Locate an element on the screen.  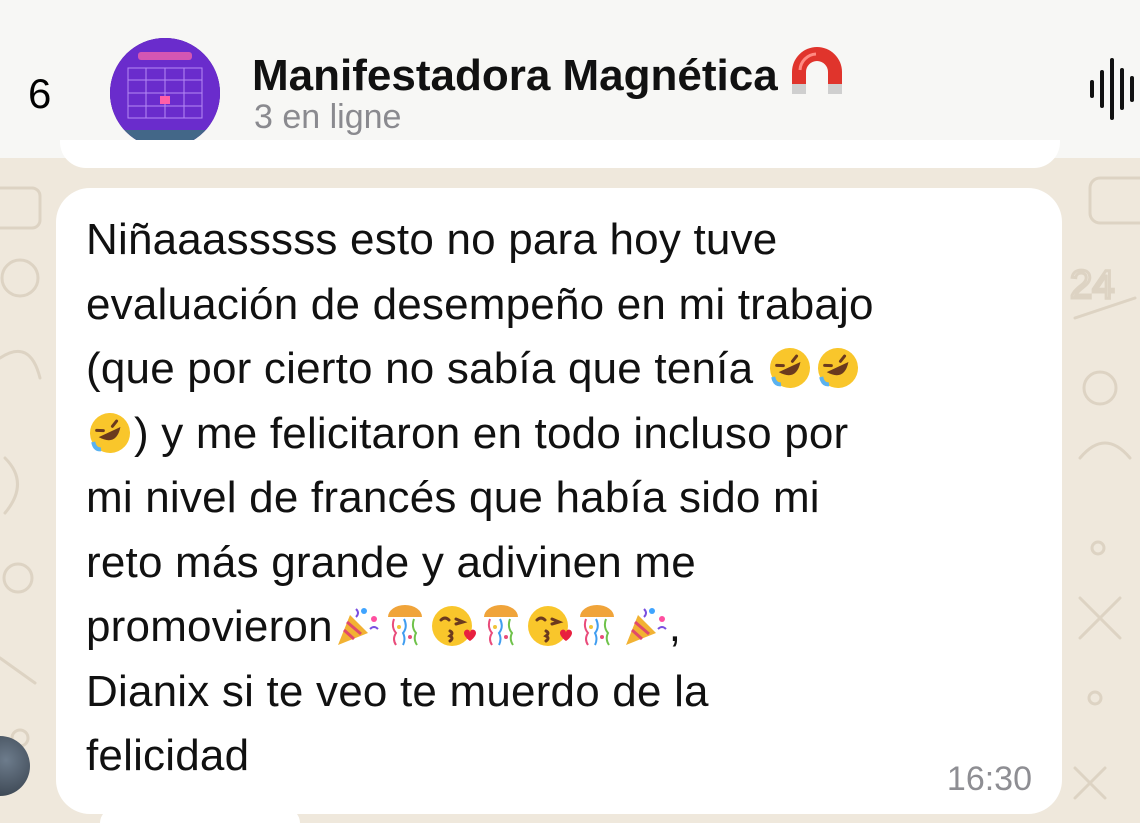
message-line: Dianix si te veo te muerdo de la is located at coordinates (397, 691).